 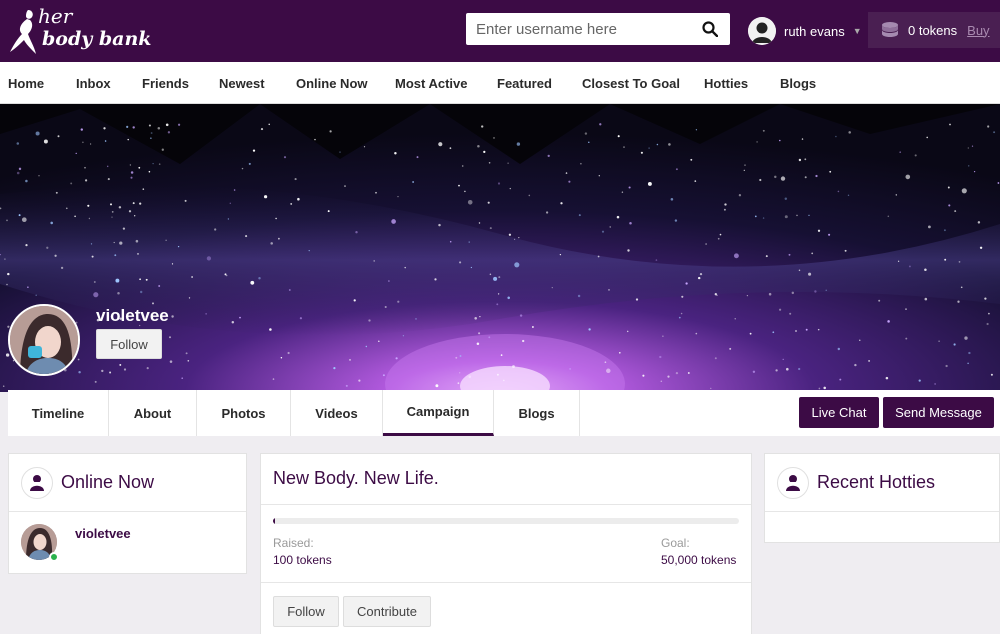 What do you see at coordinates (26, 83) in the screenshot?
I see `nav-home: Home` at bounding box center [26, 83].